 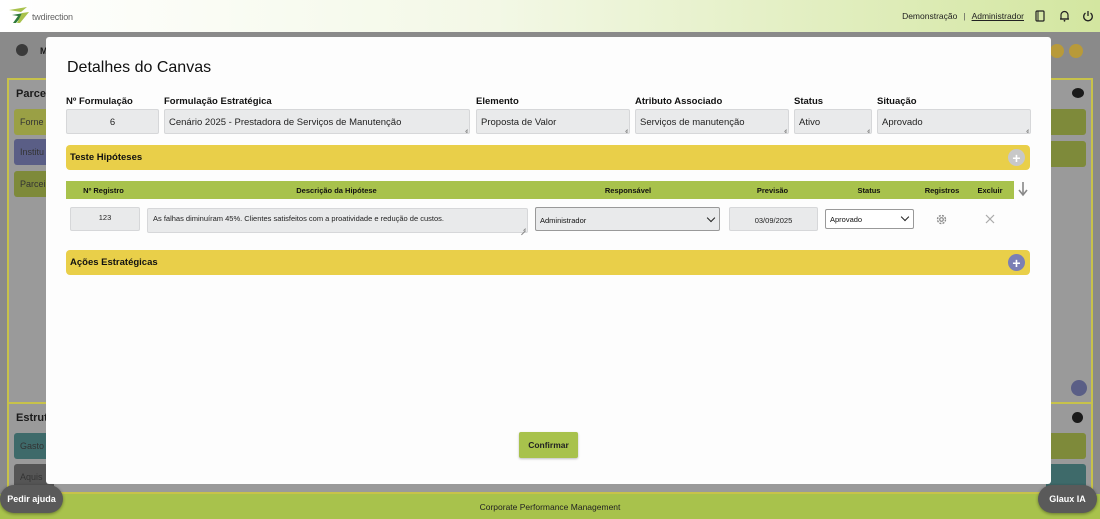 I want to click on bell-icon, so click(x=1064, y=16).